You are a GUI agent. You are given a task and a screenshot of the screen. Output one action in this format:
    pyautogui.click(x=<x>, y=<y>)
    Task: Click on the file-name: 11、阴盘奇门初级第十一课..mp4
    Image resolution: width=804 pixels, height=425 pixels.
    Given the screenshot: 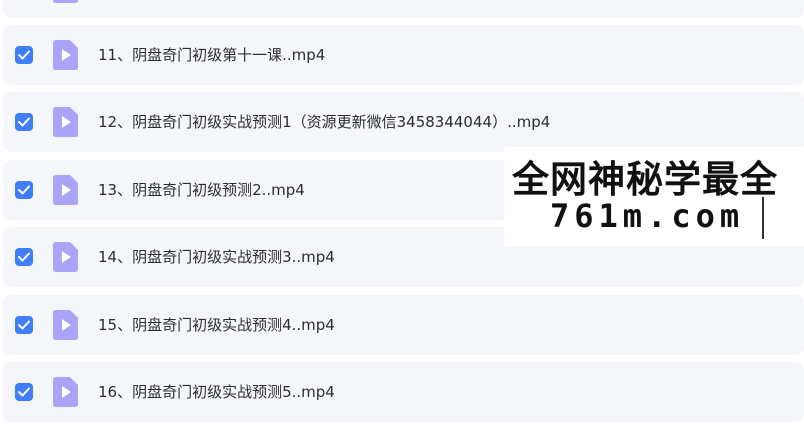 What is the action you would take?
    pyautogui.click(x=211, y=55)
    